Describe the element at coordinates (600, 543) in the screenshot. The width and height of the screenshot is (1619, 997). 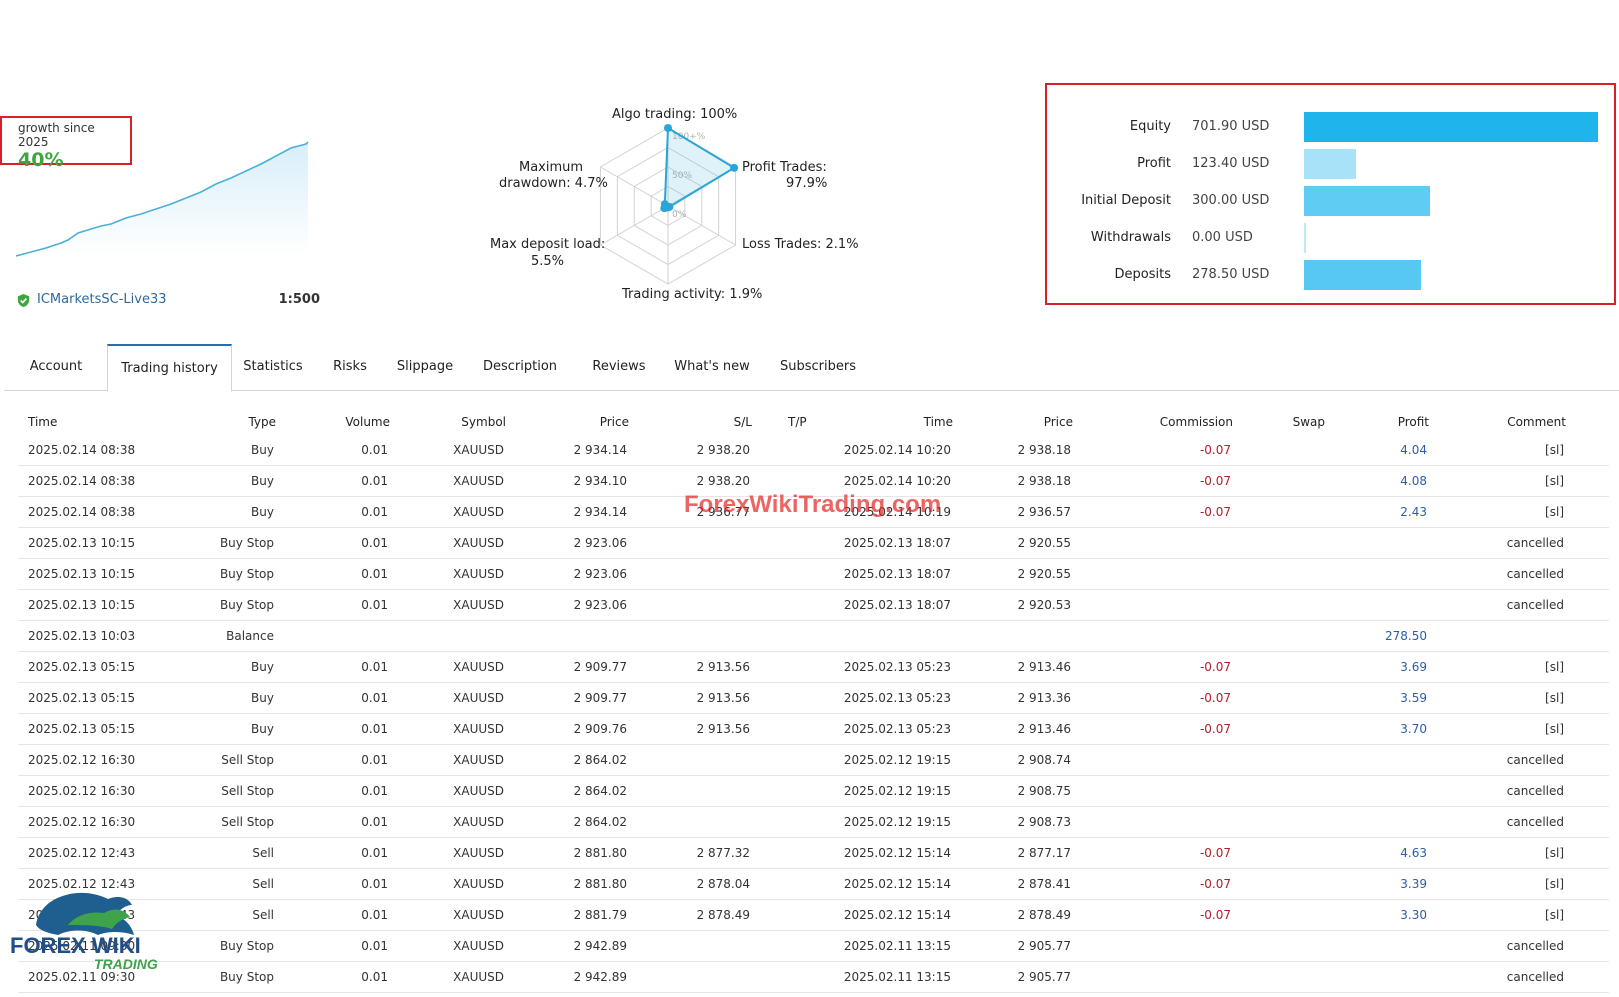
I see `table-cell: 2 923.06` at that location.